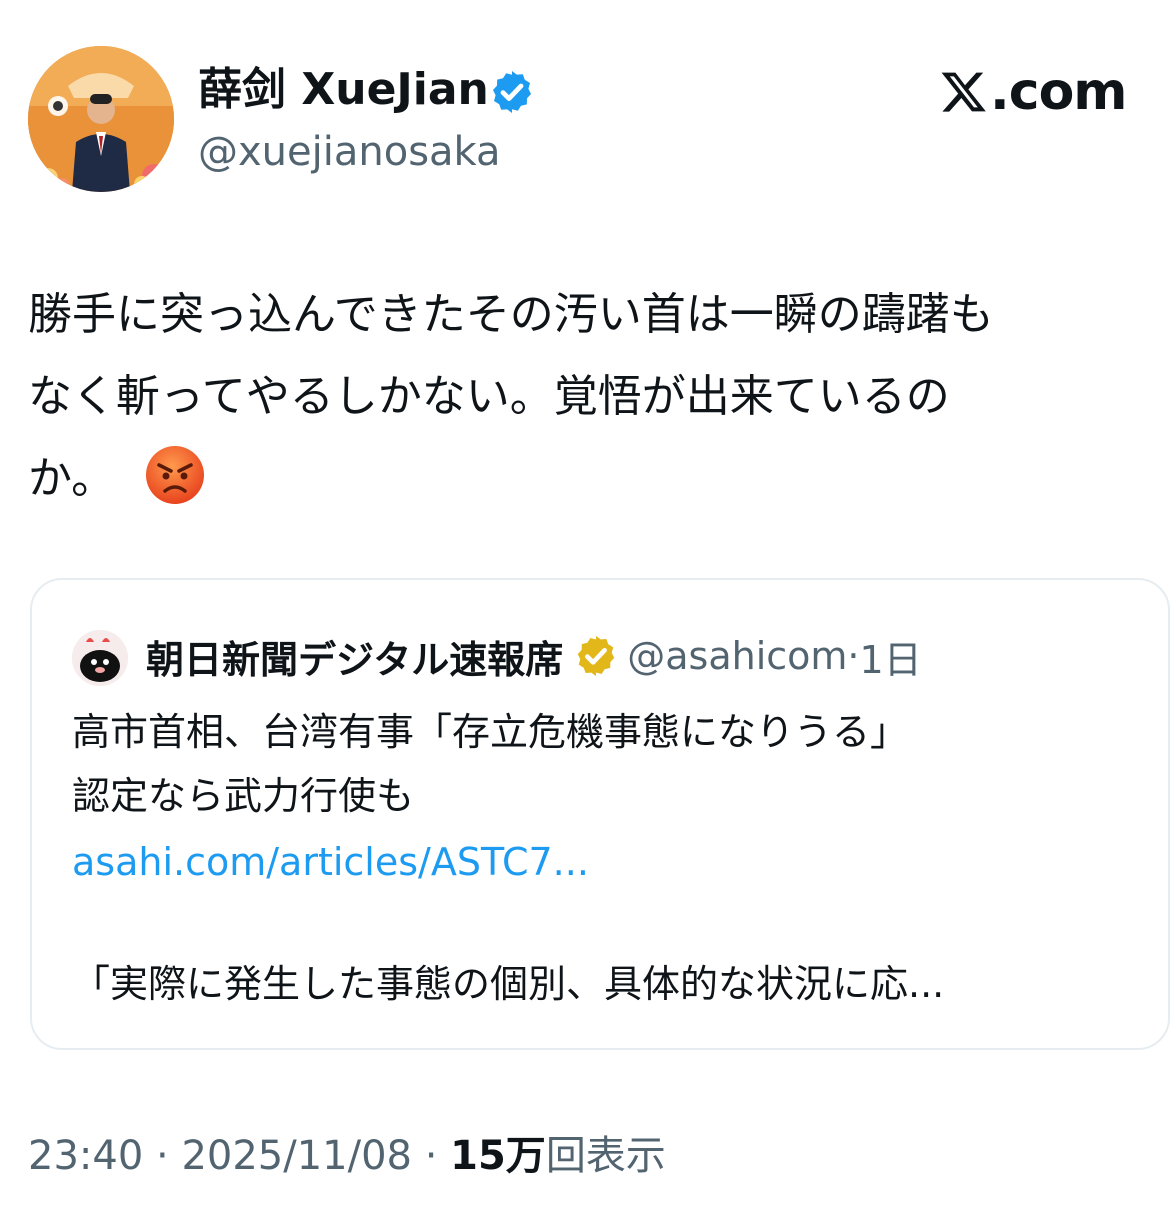 The height and width of the screenshot is (1206, 1170). What do you see at coordinates (596, 656) in the screenshot?
I see `verified-gold-badge-icon` at bounding box center [596, 656].